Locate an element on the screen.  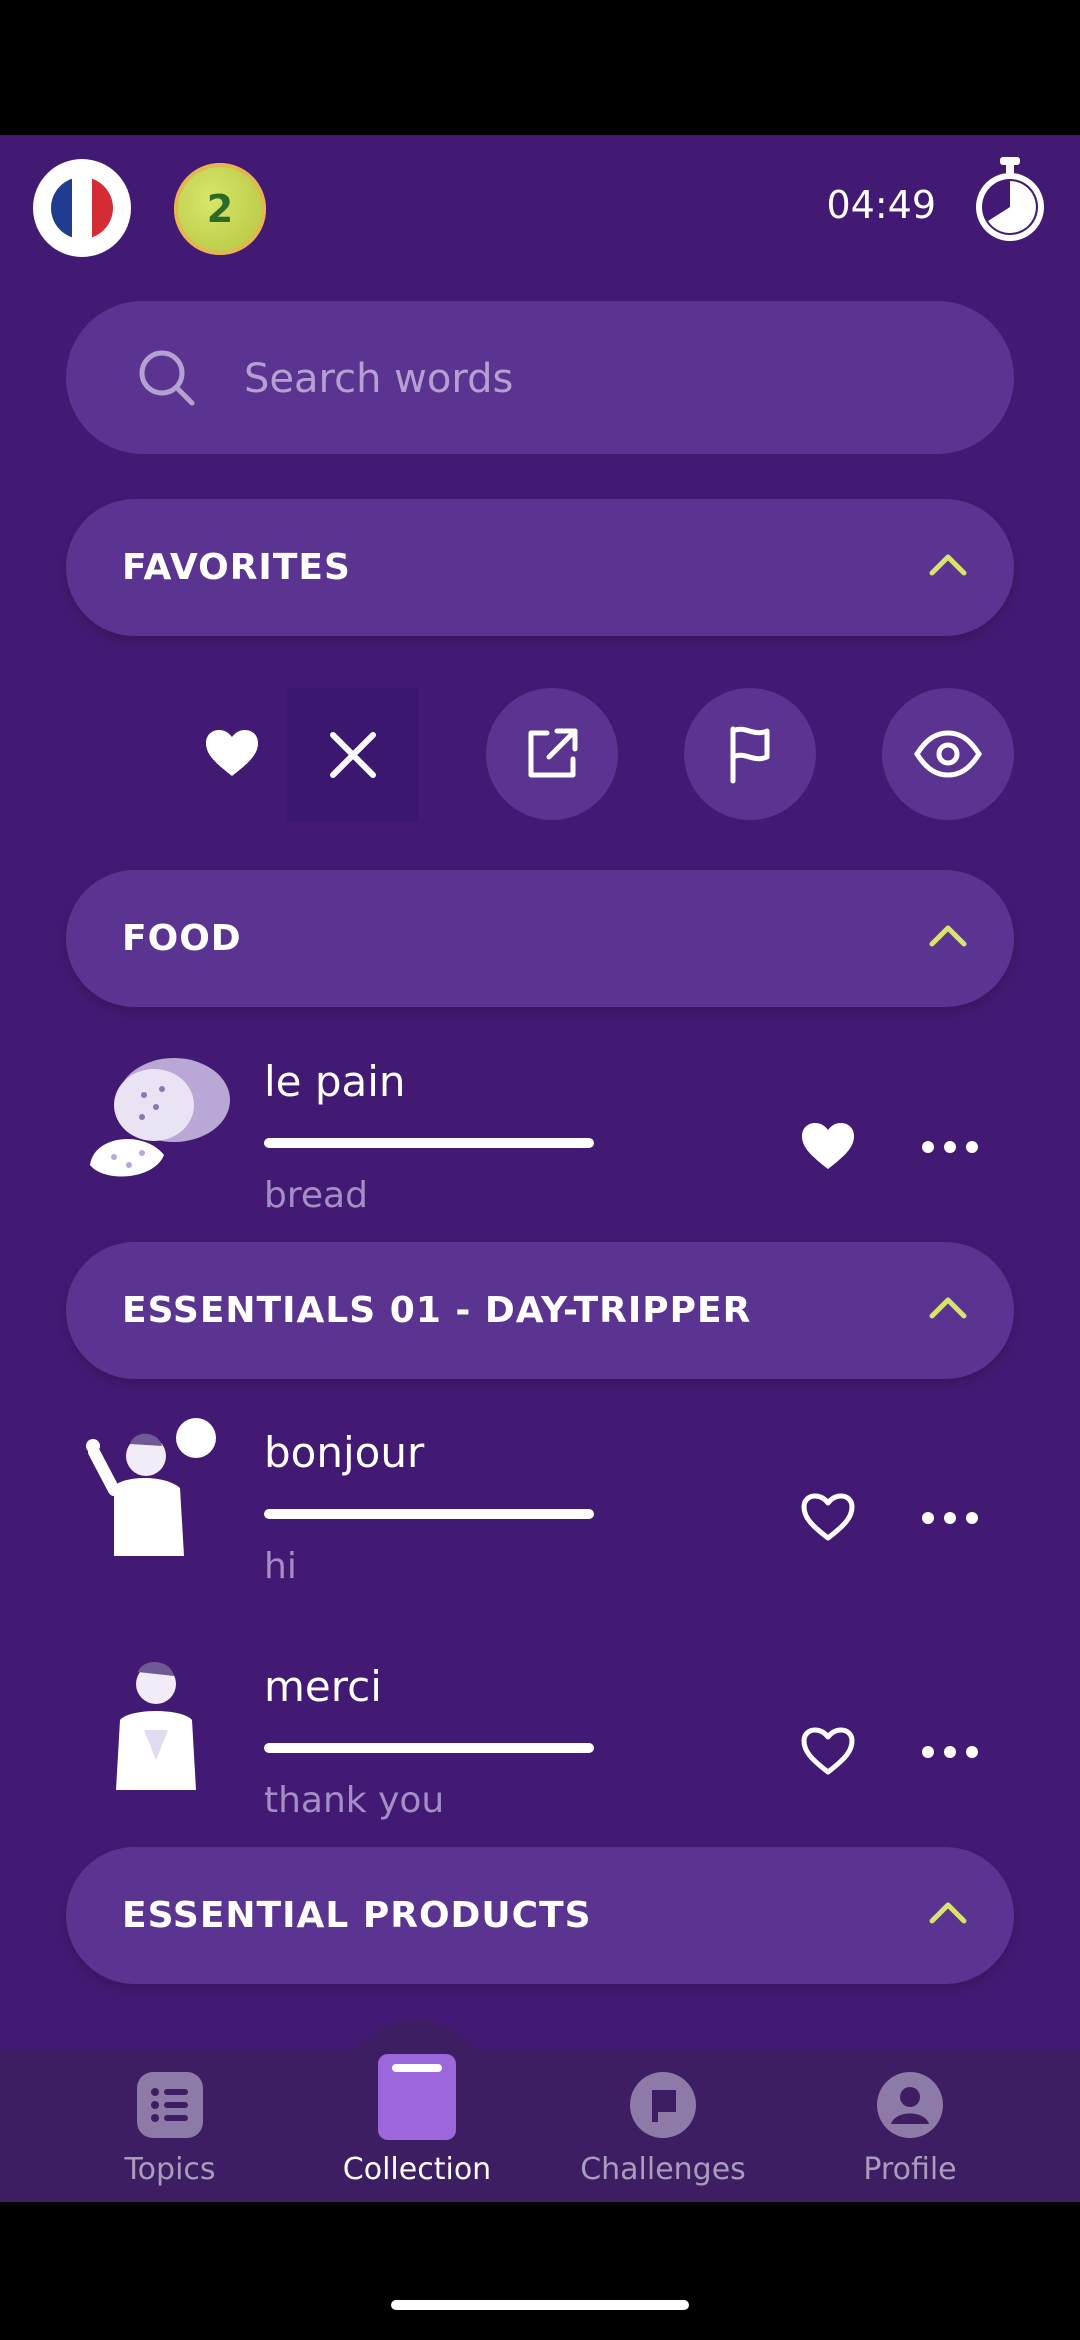
section-essentials-header: ESSENTIALS 01 - DAY-TRIPPER is located at coordinates (540, 1310).